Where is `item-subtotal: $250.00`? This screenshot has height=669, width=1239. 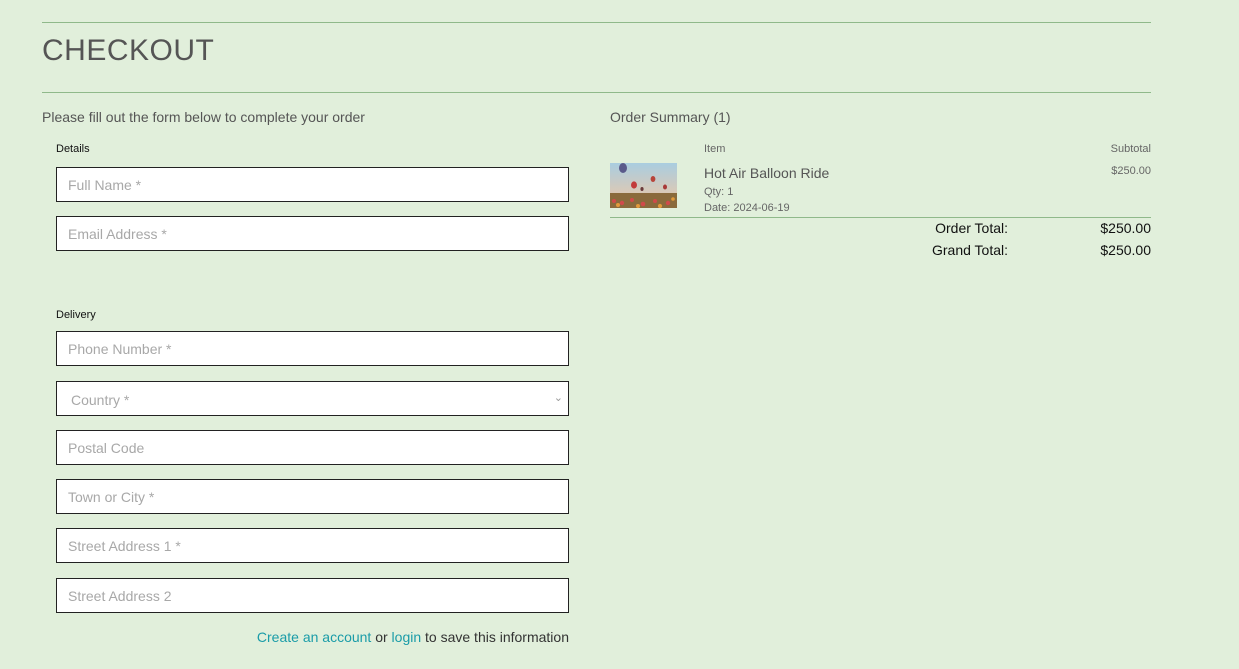 item-subtotal: $250.00 is located at coordinates (1131, 171).